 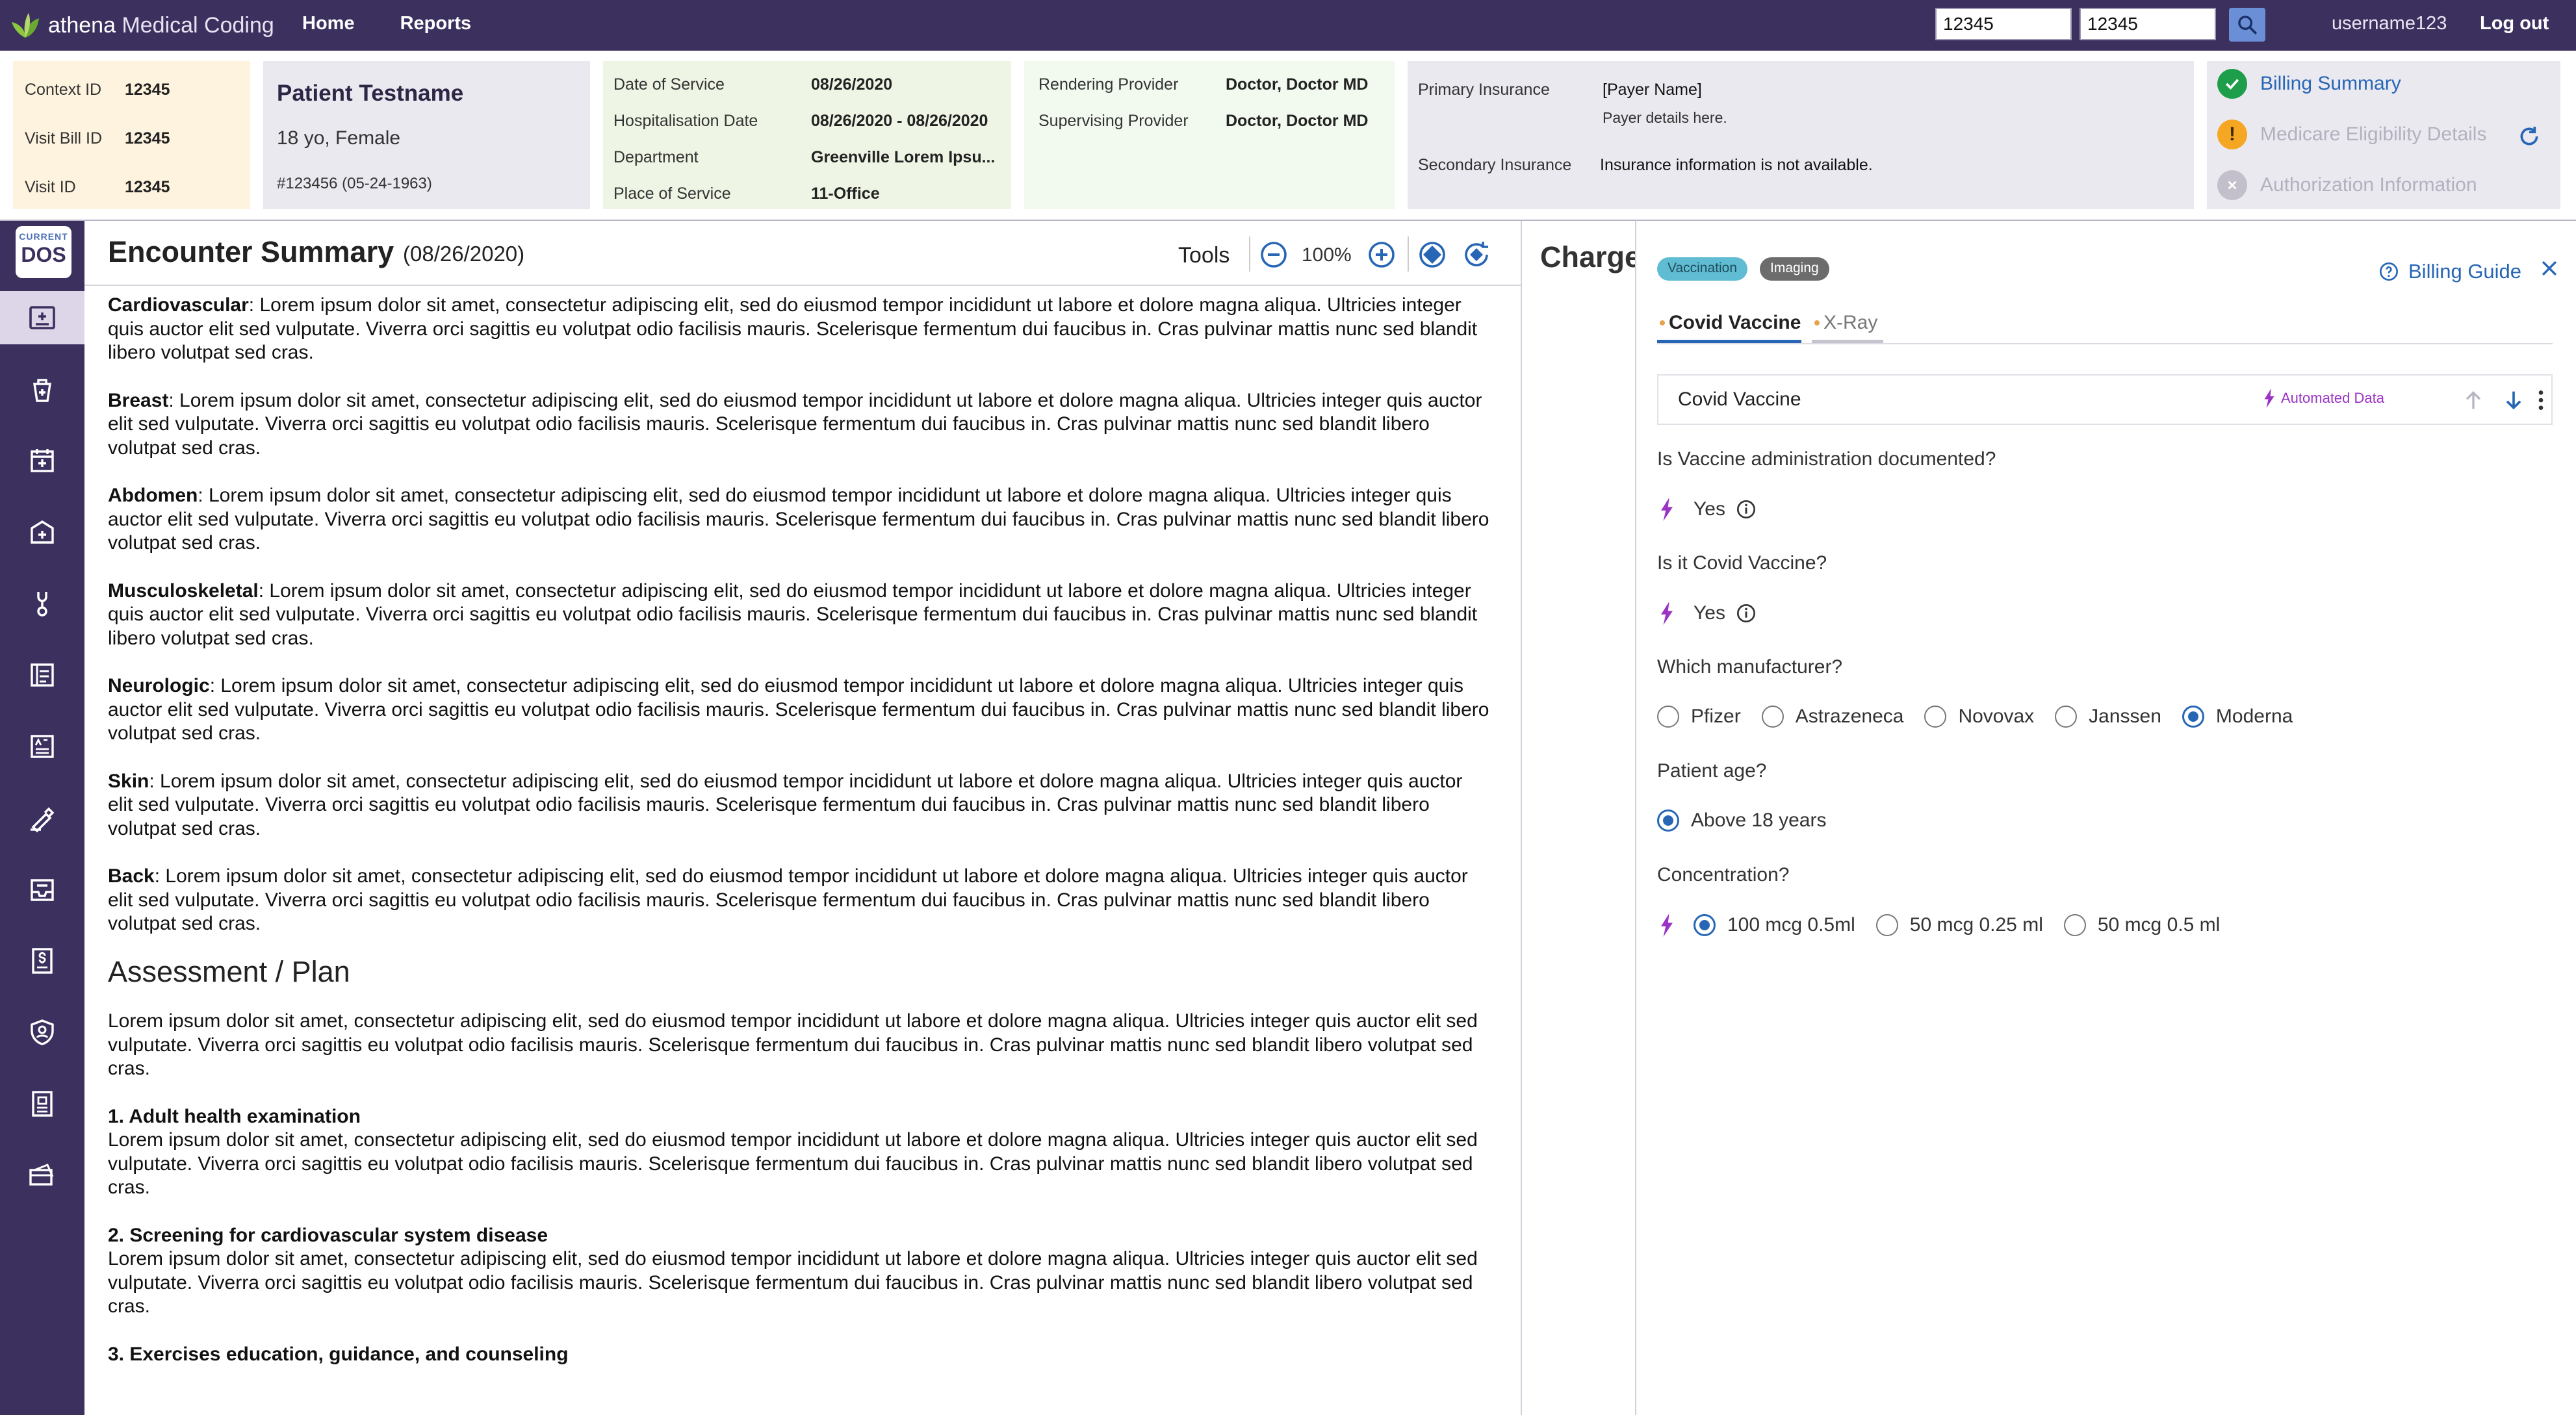 I want to click on ab-test-icon, so click(x=43, y=746).